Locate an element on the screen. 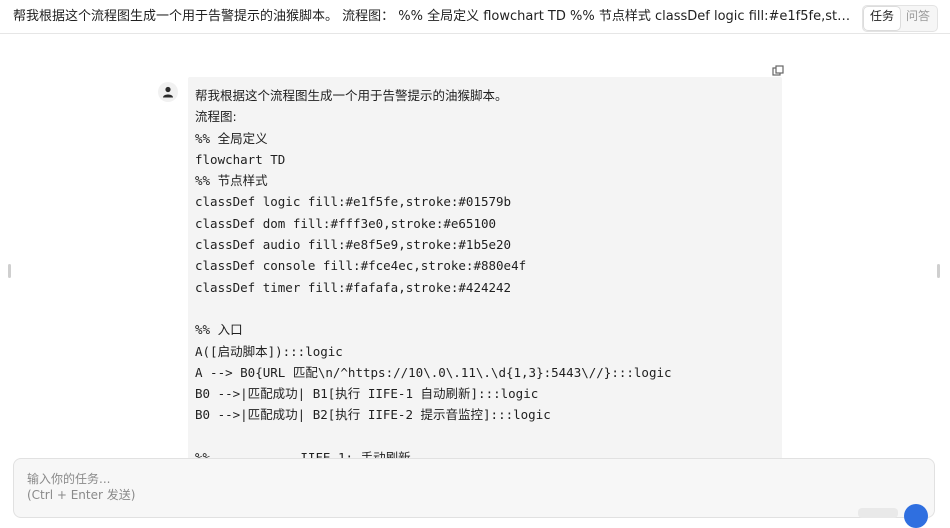 The image size is (950, 528). user-avatar is located at coordinates (168, 92).